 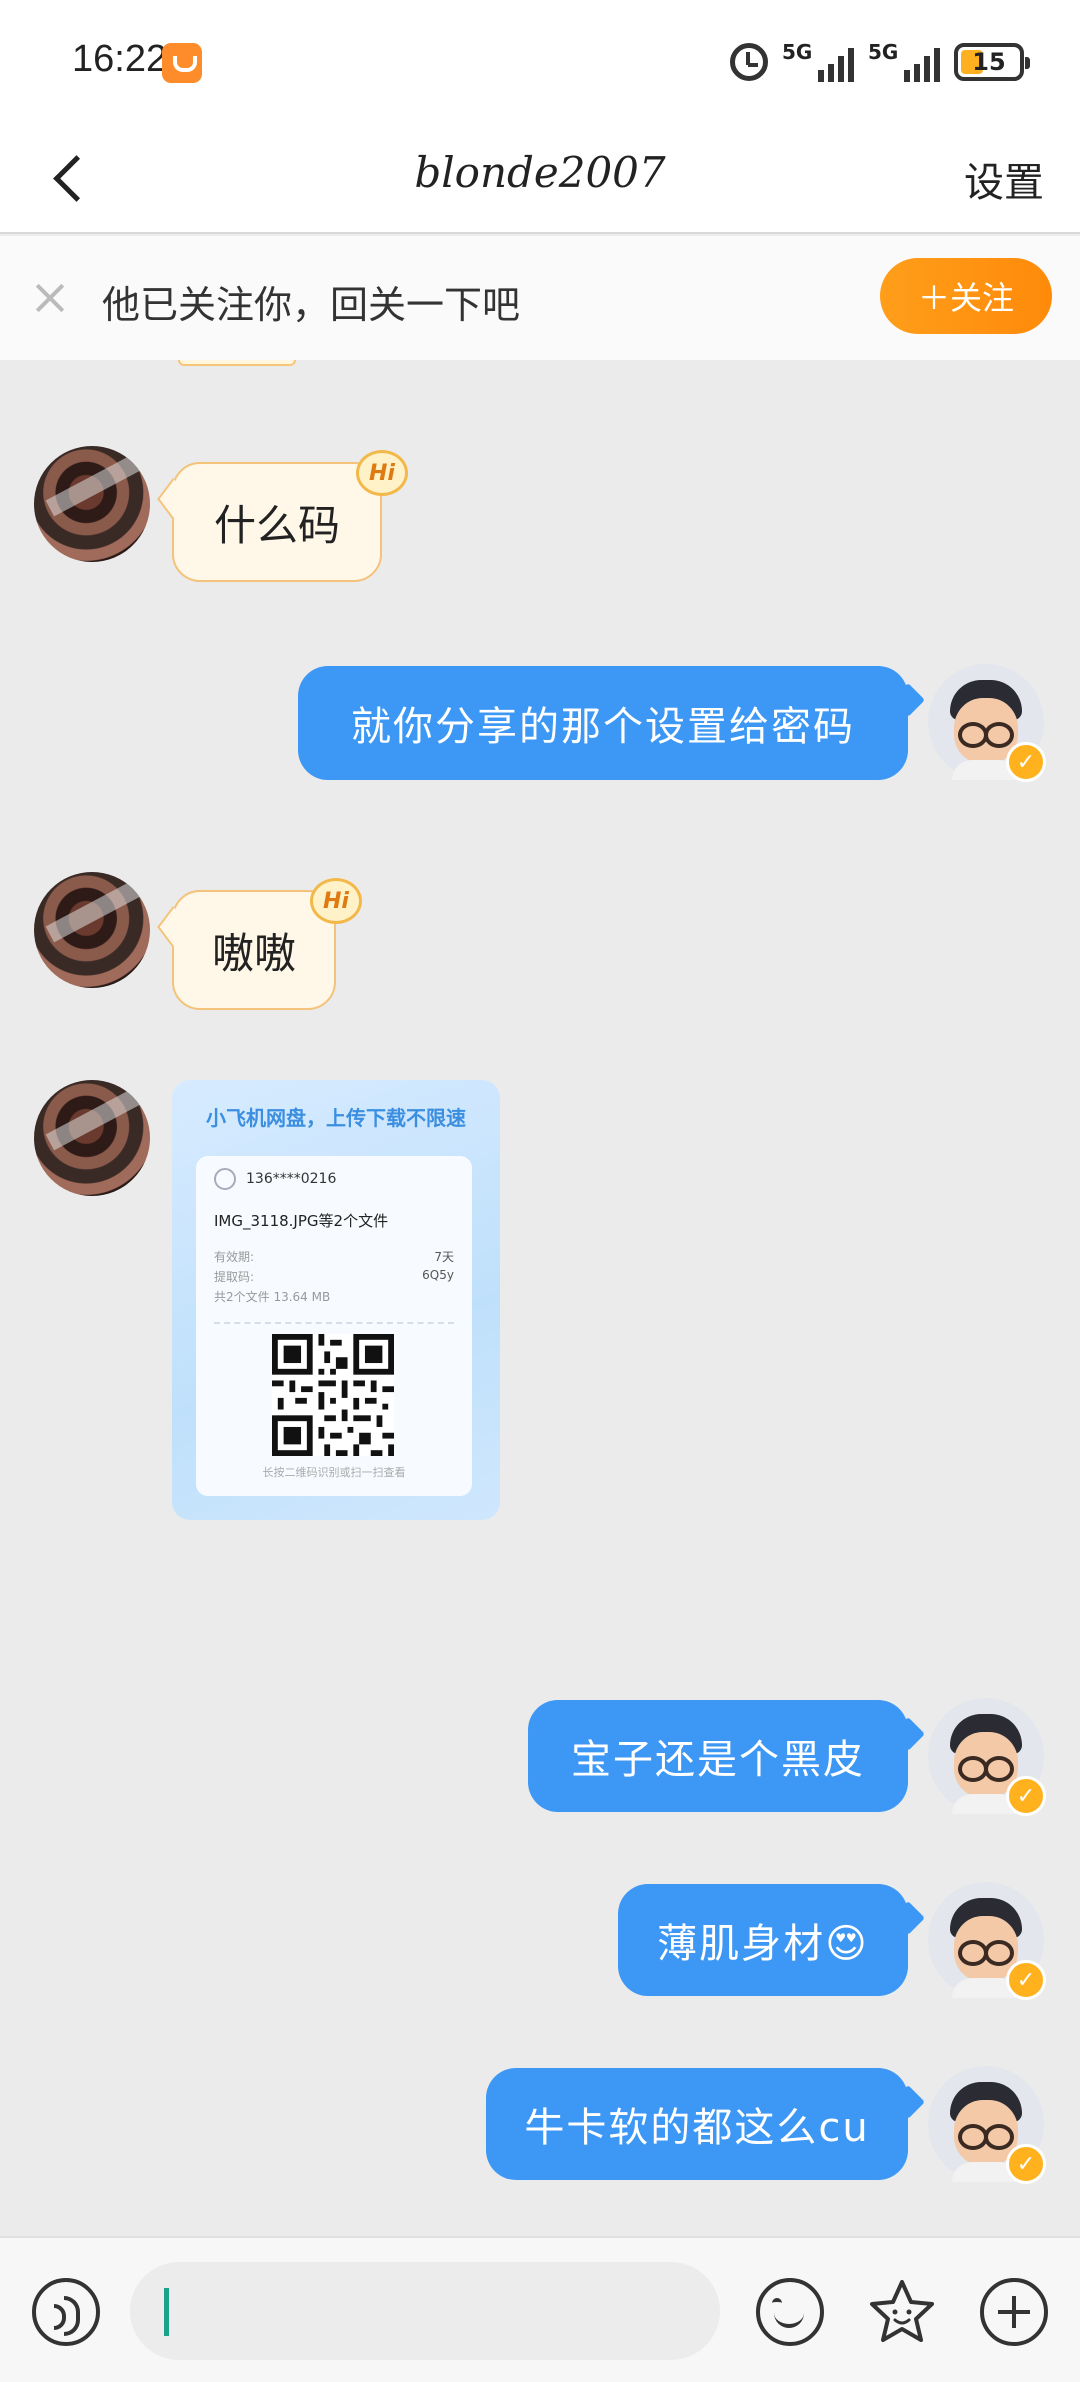 I want to click on share-card-title: 小飞机网盘，上传下载不限速, so click(x=336, y=1118).